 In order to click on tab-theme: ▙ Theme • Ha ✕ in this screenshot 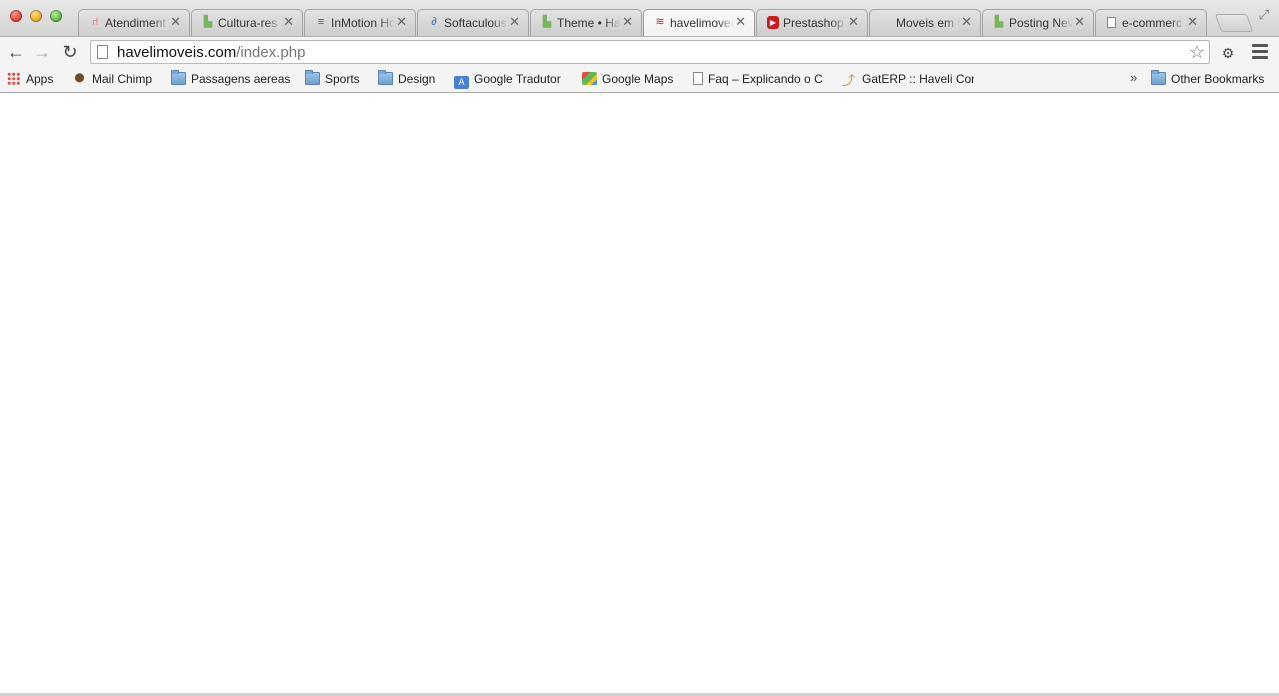, I will do `click(586, 22)`.